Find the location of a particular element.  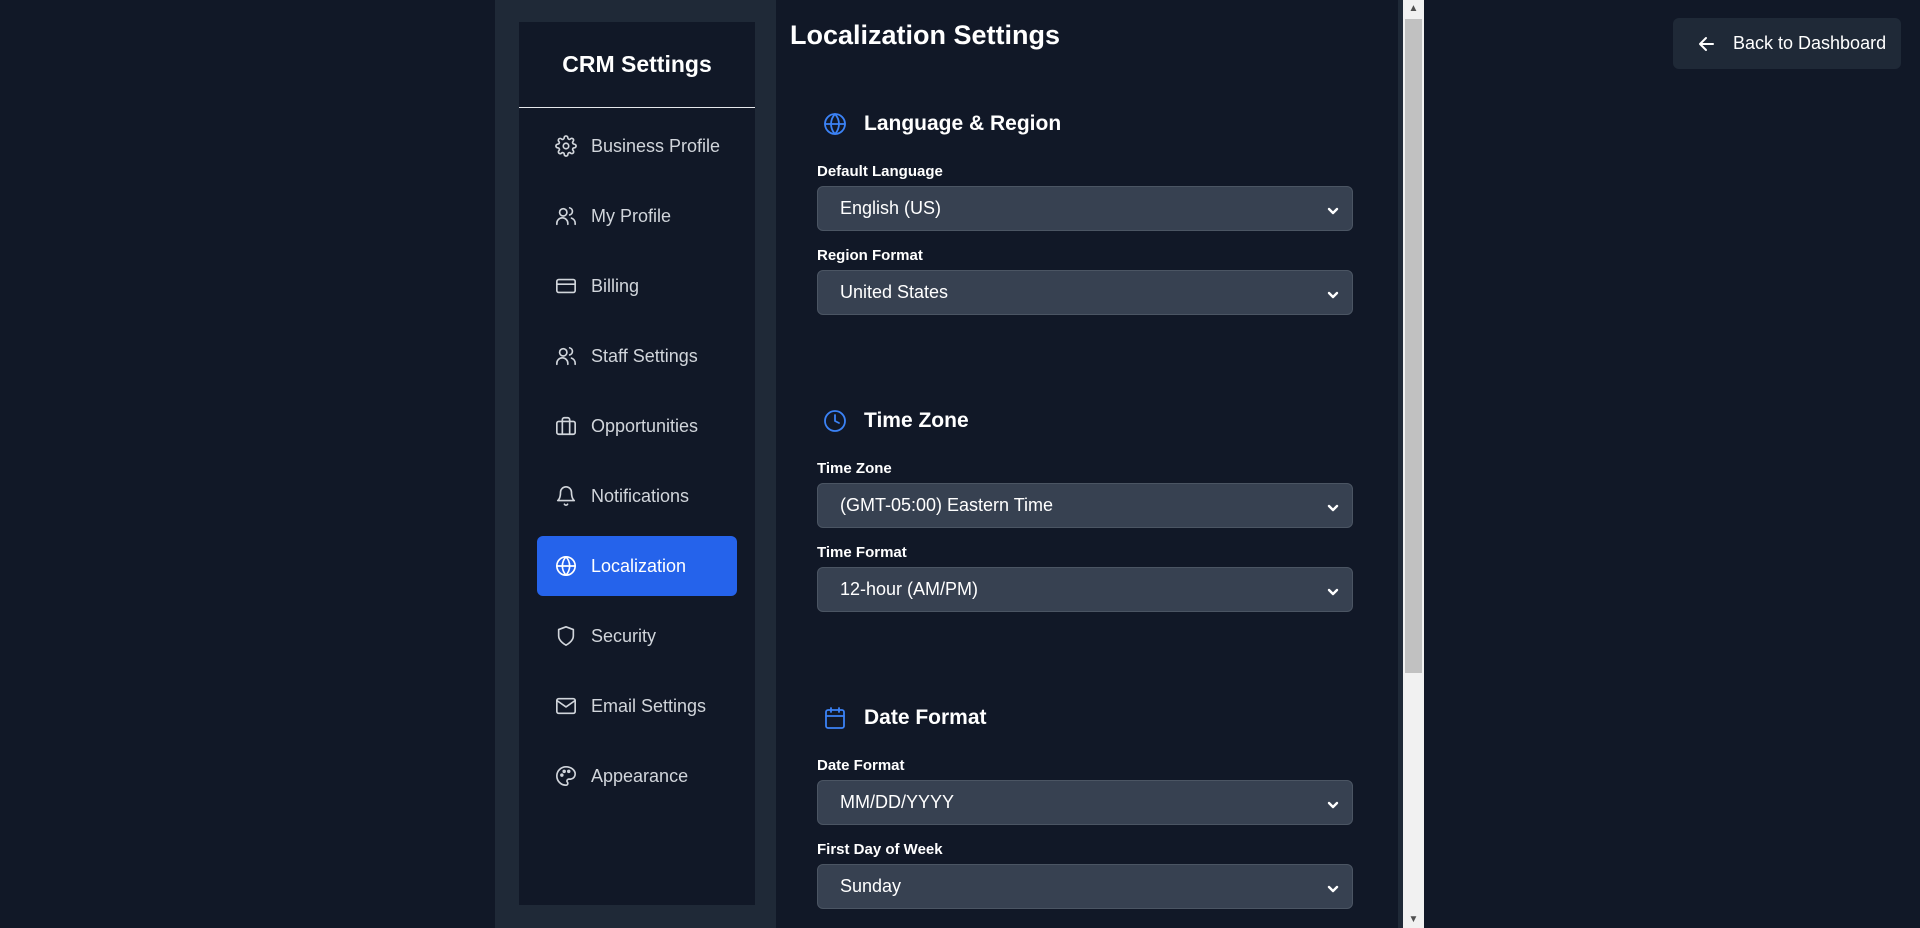

briefcase-icon is located at coordinates (566, 426).